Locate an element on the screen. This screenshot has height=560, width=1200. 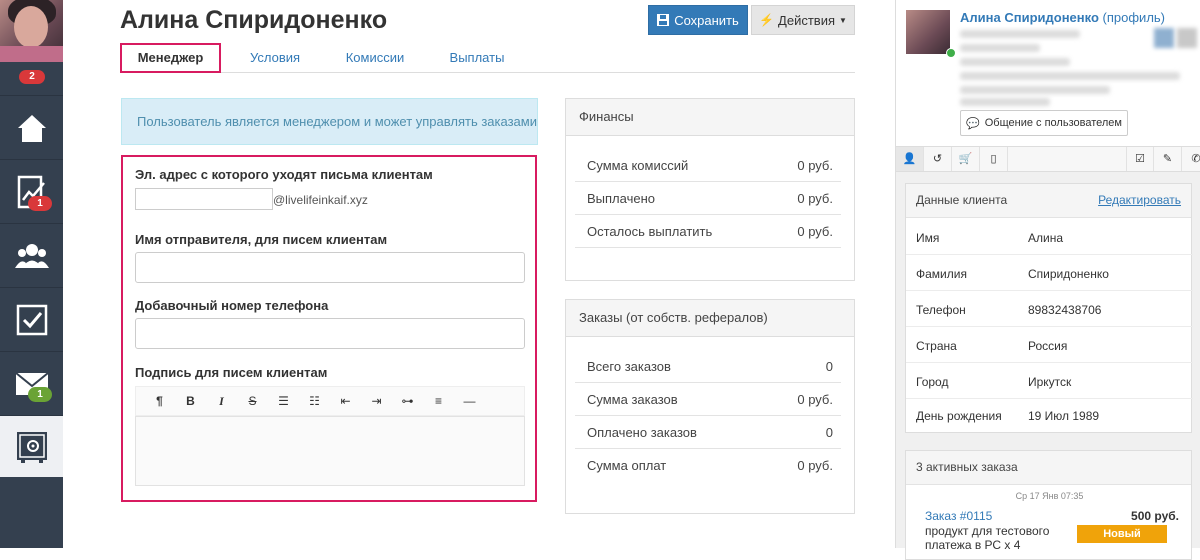
profile-name-line: Алина Спиридоненко (профиль) is located at coordinates (1062, 17).